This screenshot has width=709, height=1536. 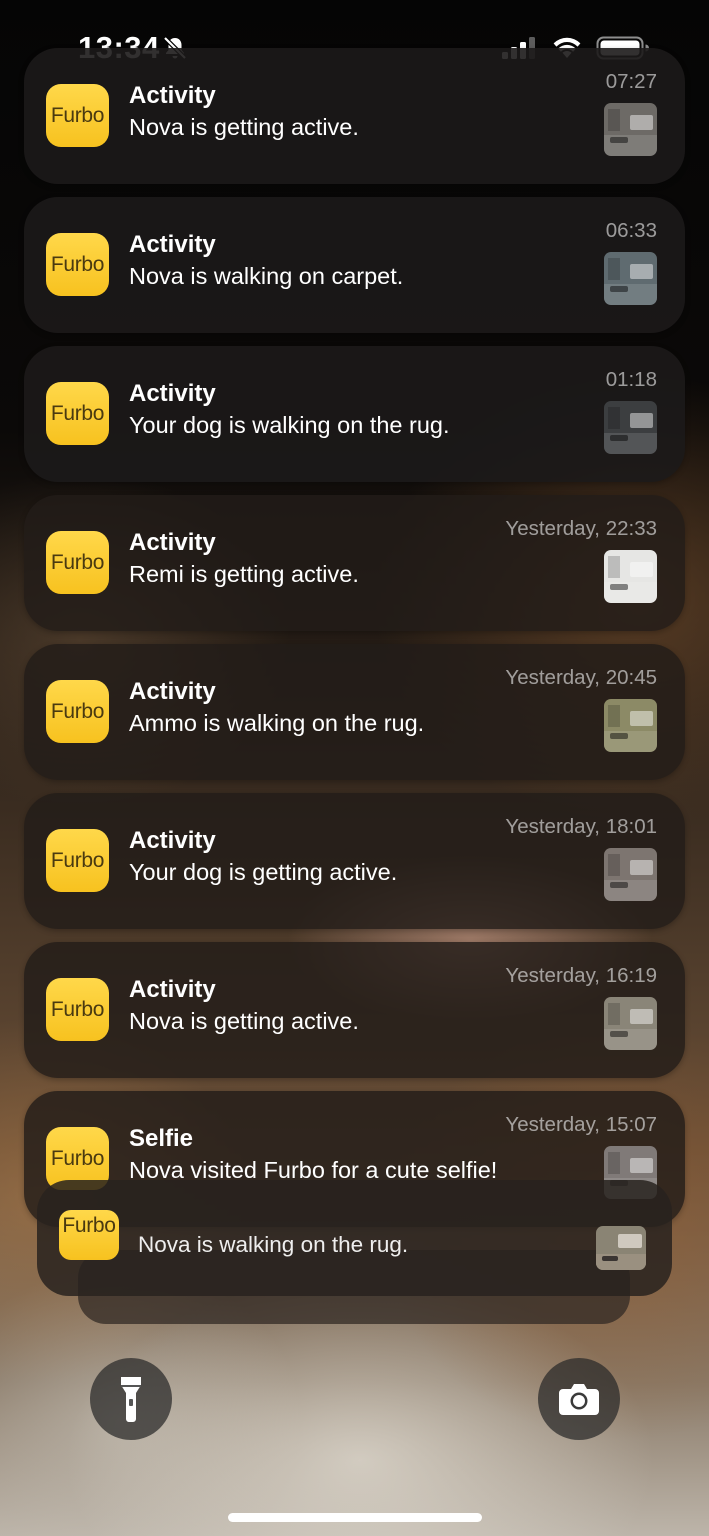 I want to click on notification-body: Ammo is walking on the rug., so click(x=277, y=723).